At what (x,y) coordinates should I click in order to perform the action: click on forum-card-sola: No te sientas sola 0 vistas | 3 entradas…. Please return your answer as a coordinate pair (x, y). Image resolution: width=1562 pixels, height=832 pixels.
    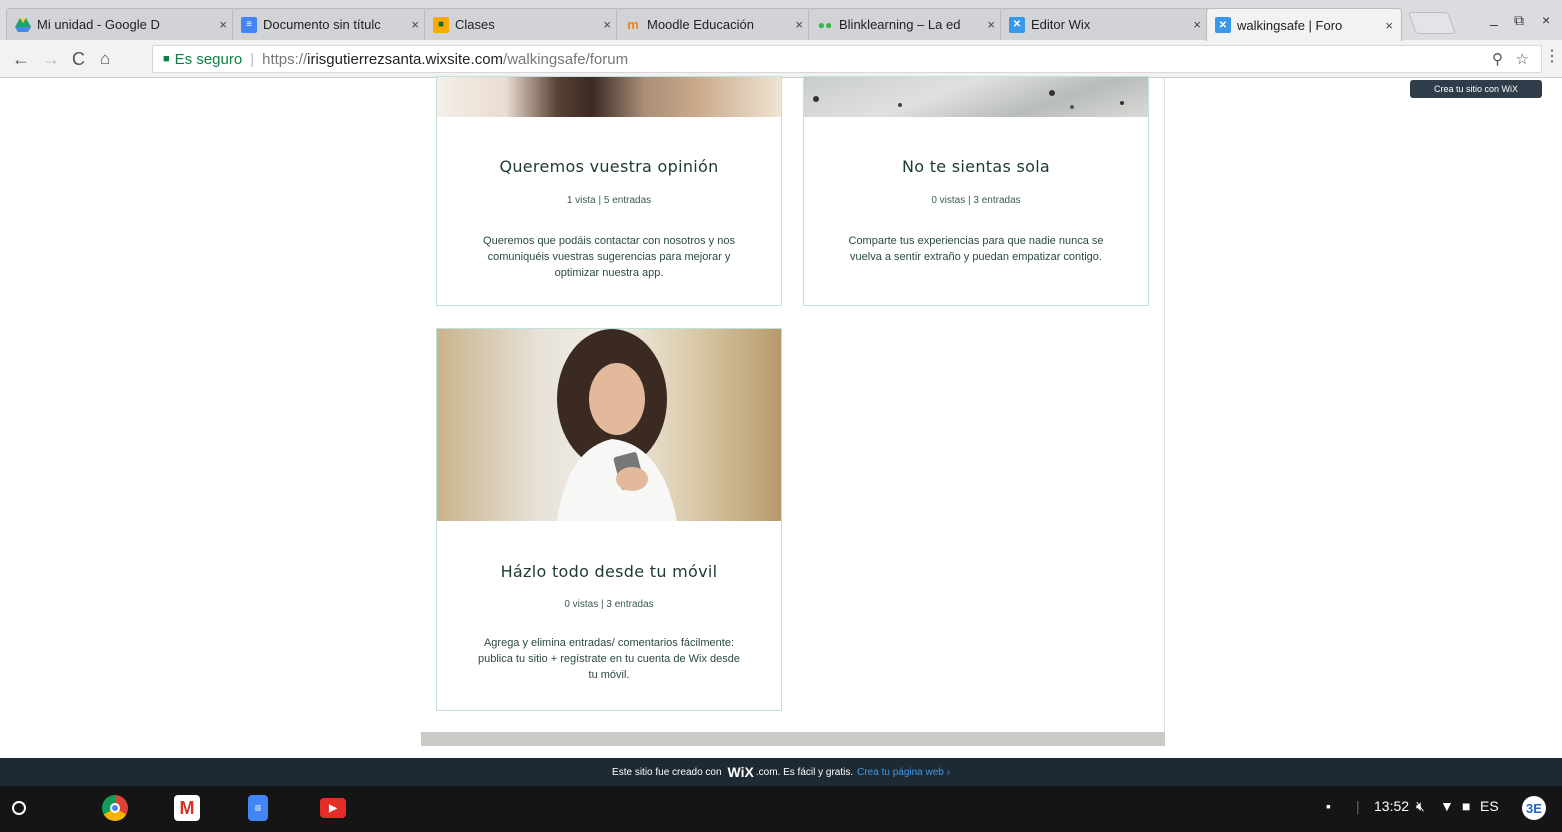
    Looking at the image, I should click on (976, 191).